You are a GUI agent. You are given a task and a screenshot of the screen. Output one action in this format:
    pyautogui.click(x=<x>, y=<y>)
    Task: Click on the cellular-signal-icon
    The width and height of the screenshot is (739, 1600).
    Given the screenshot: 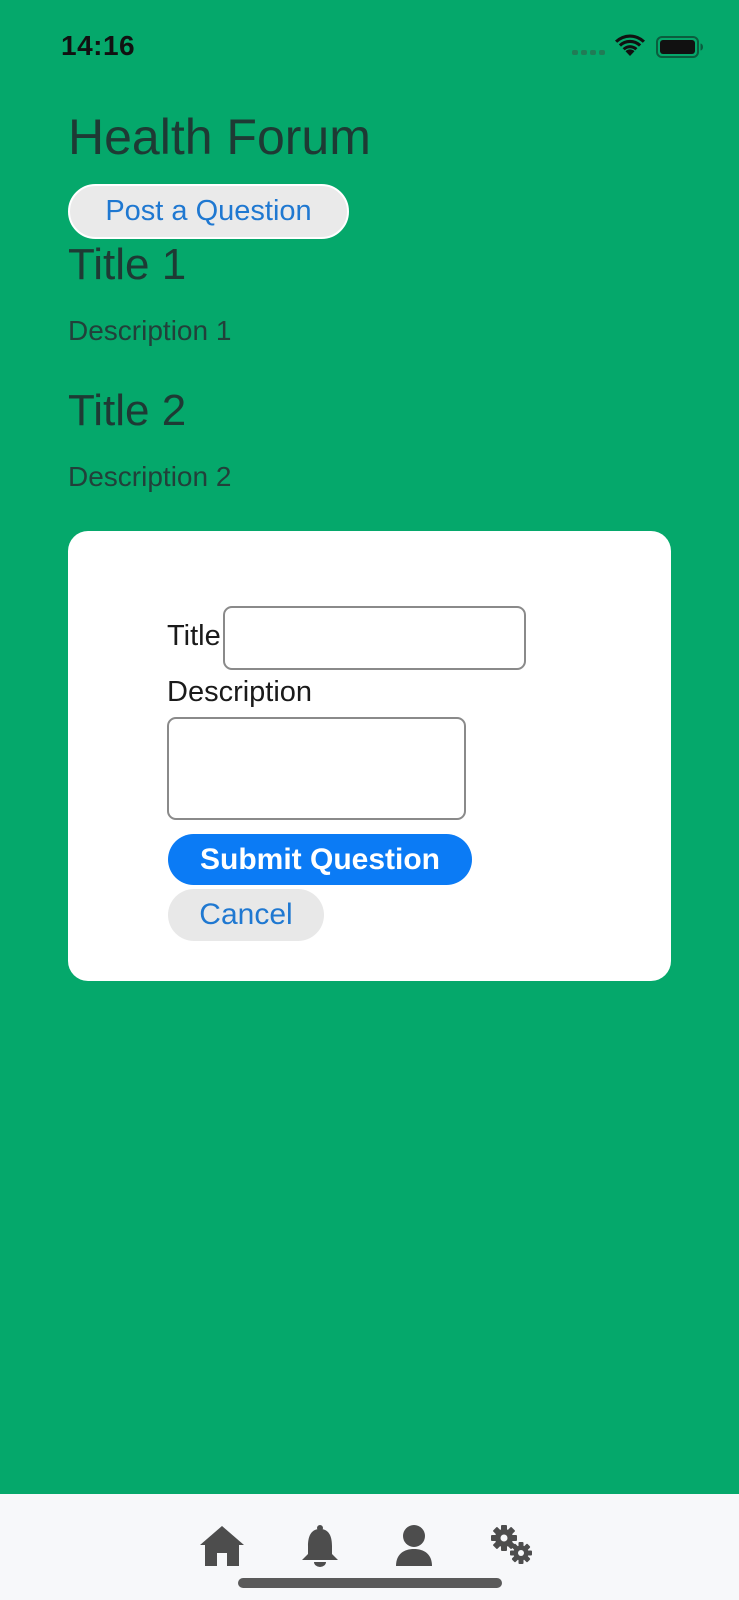 What is the action you would take?
    pyautogui.click(x=589, y=54)
    